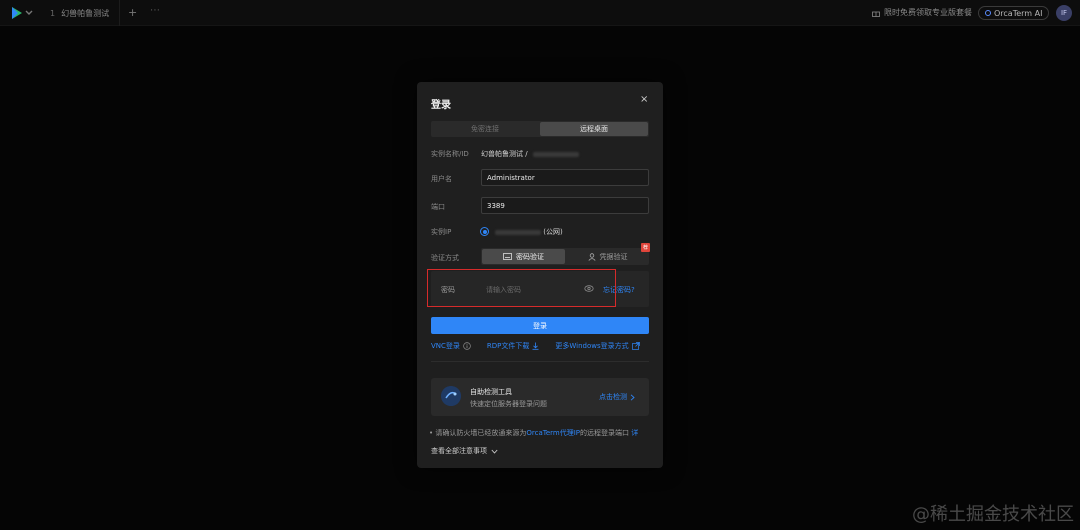  What do you see at coordinates (635, 346) in the screenshot?
I see `external-link-icon` at bounding box center [635, 346].